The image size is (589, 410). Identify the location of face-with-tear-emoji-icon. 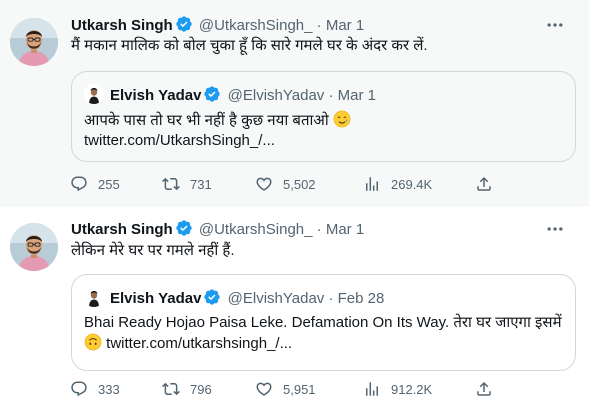
(342, 119).